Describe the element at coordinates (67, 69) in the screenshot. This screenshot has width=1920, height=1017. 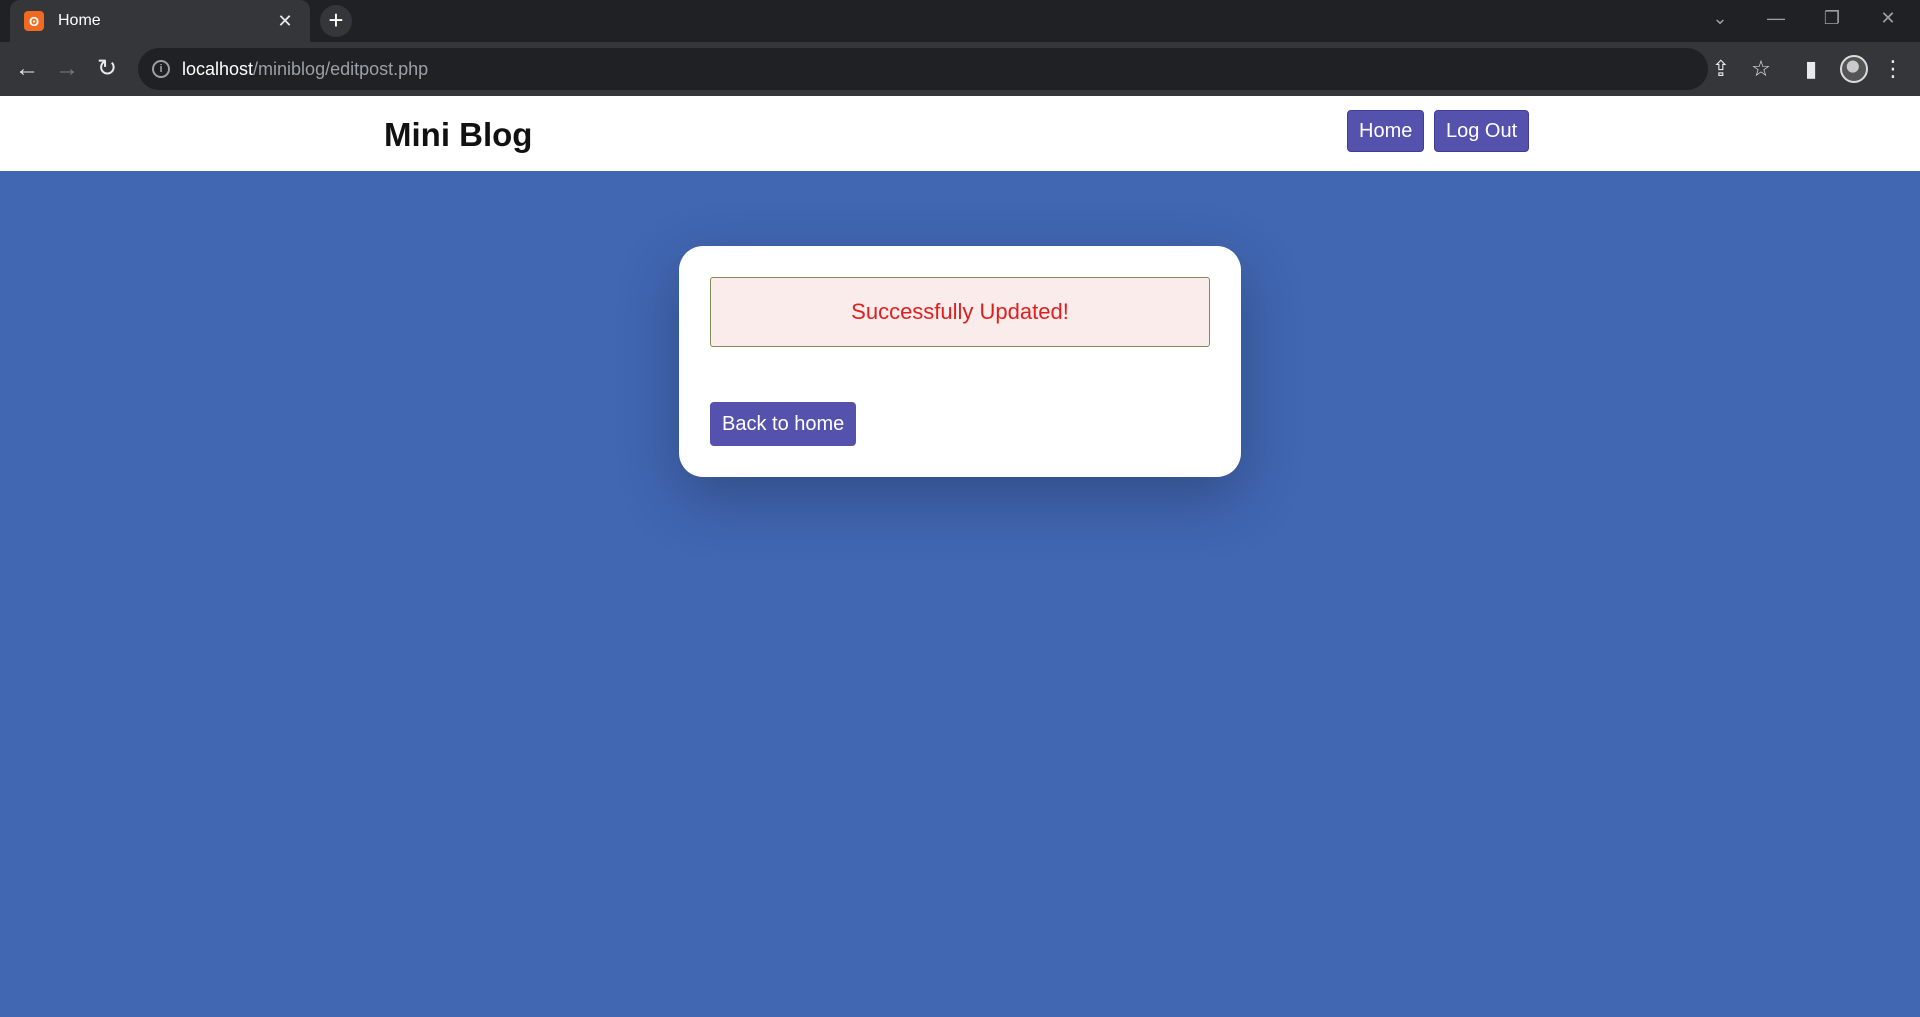
I see `forward-arrow-icon: →` at that location.